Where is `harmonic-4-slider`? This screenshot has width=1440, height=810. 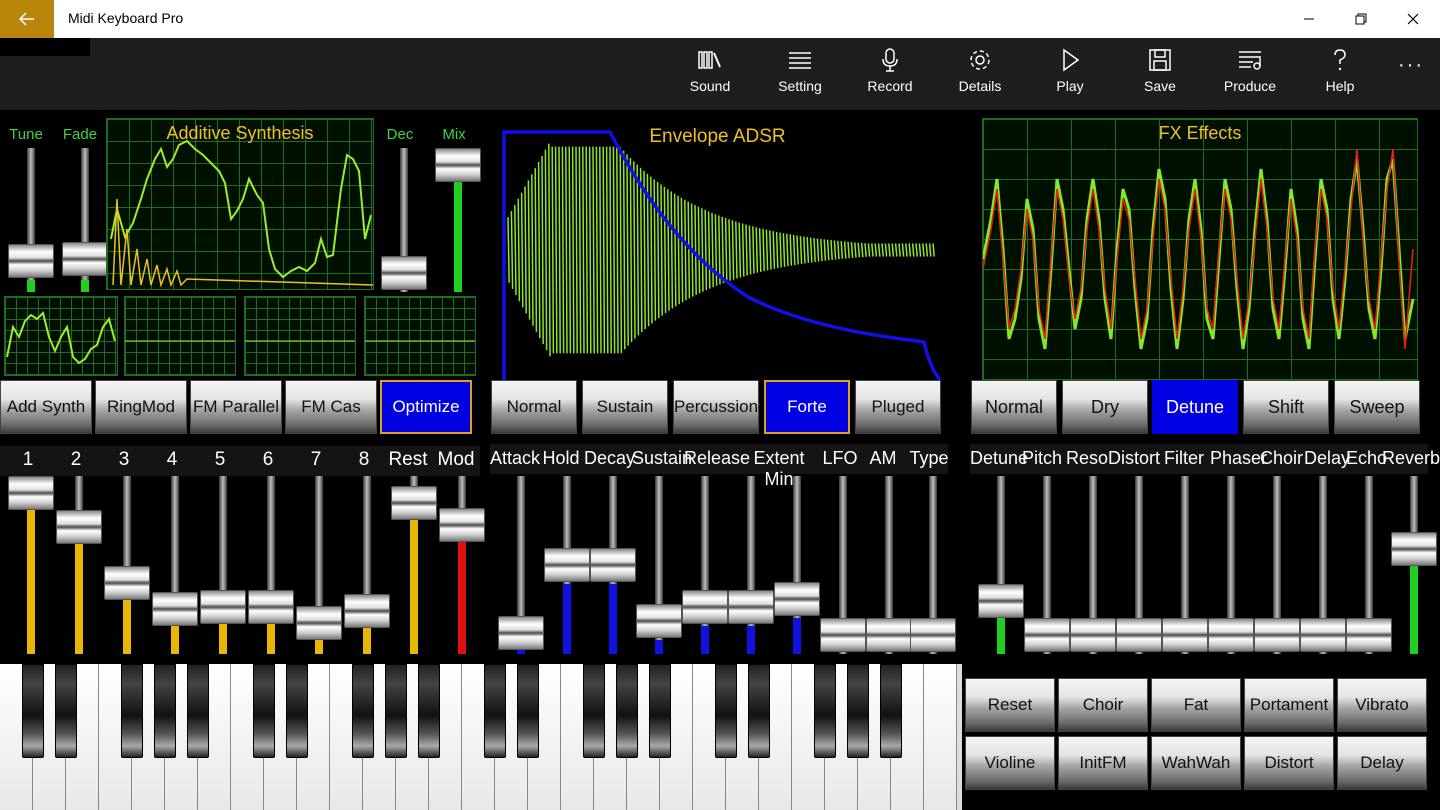 harmonic-4-slider is located at coordinates (175, 565).